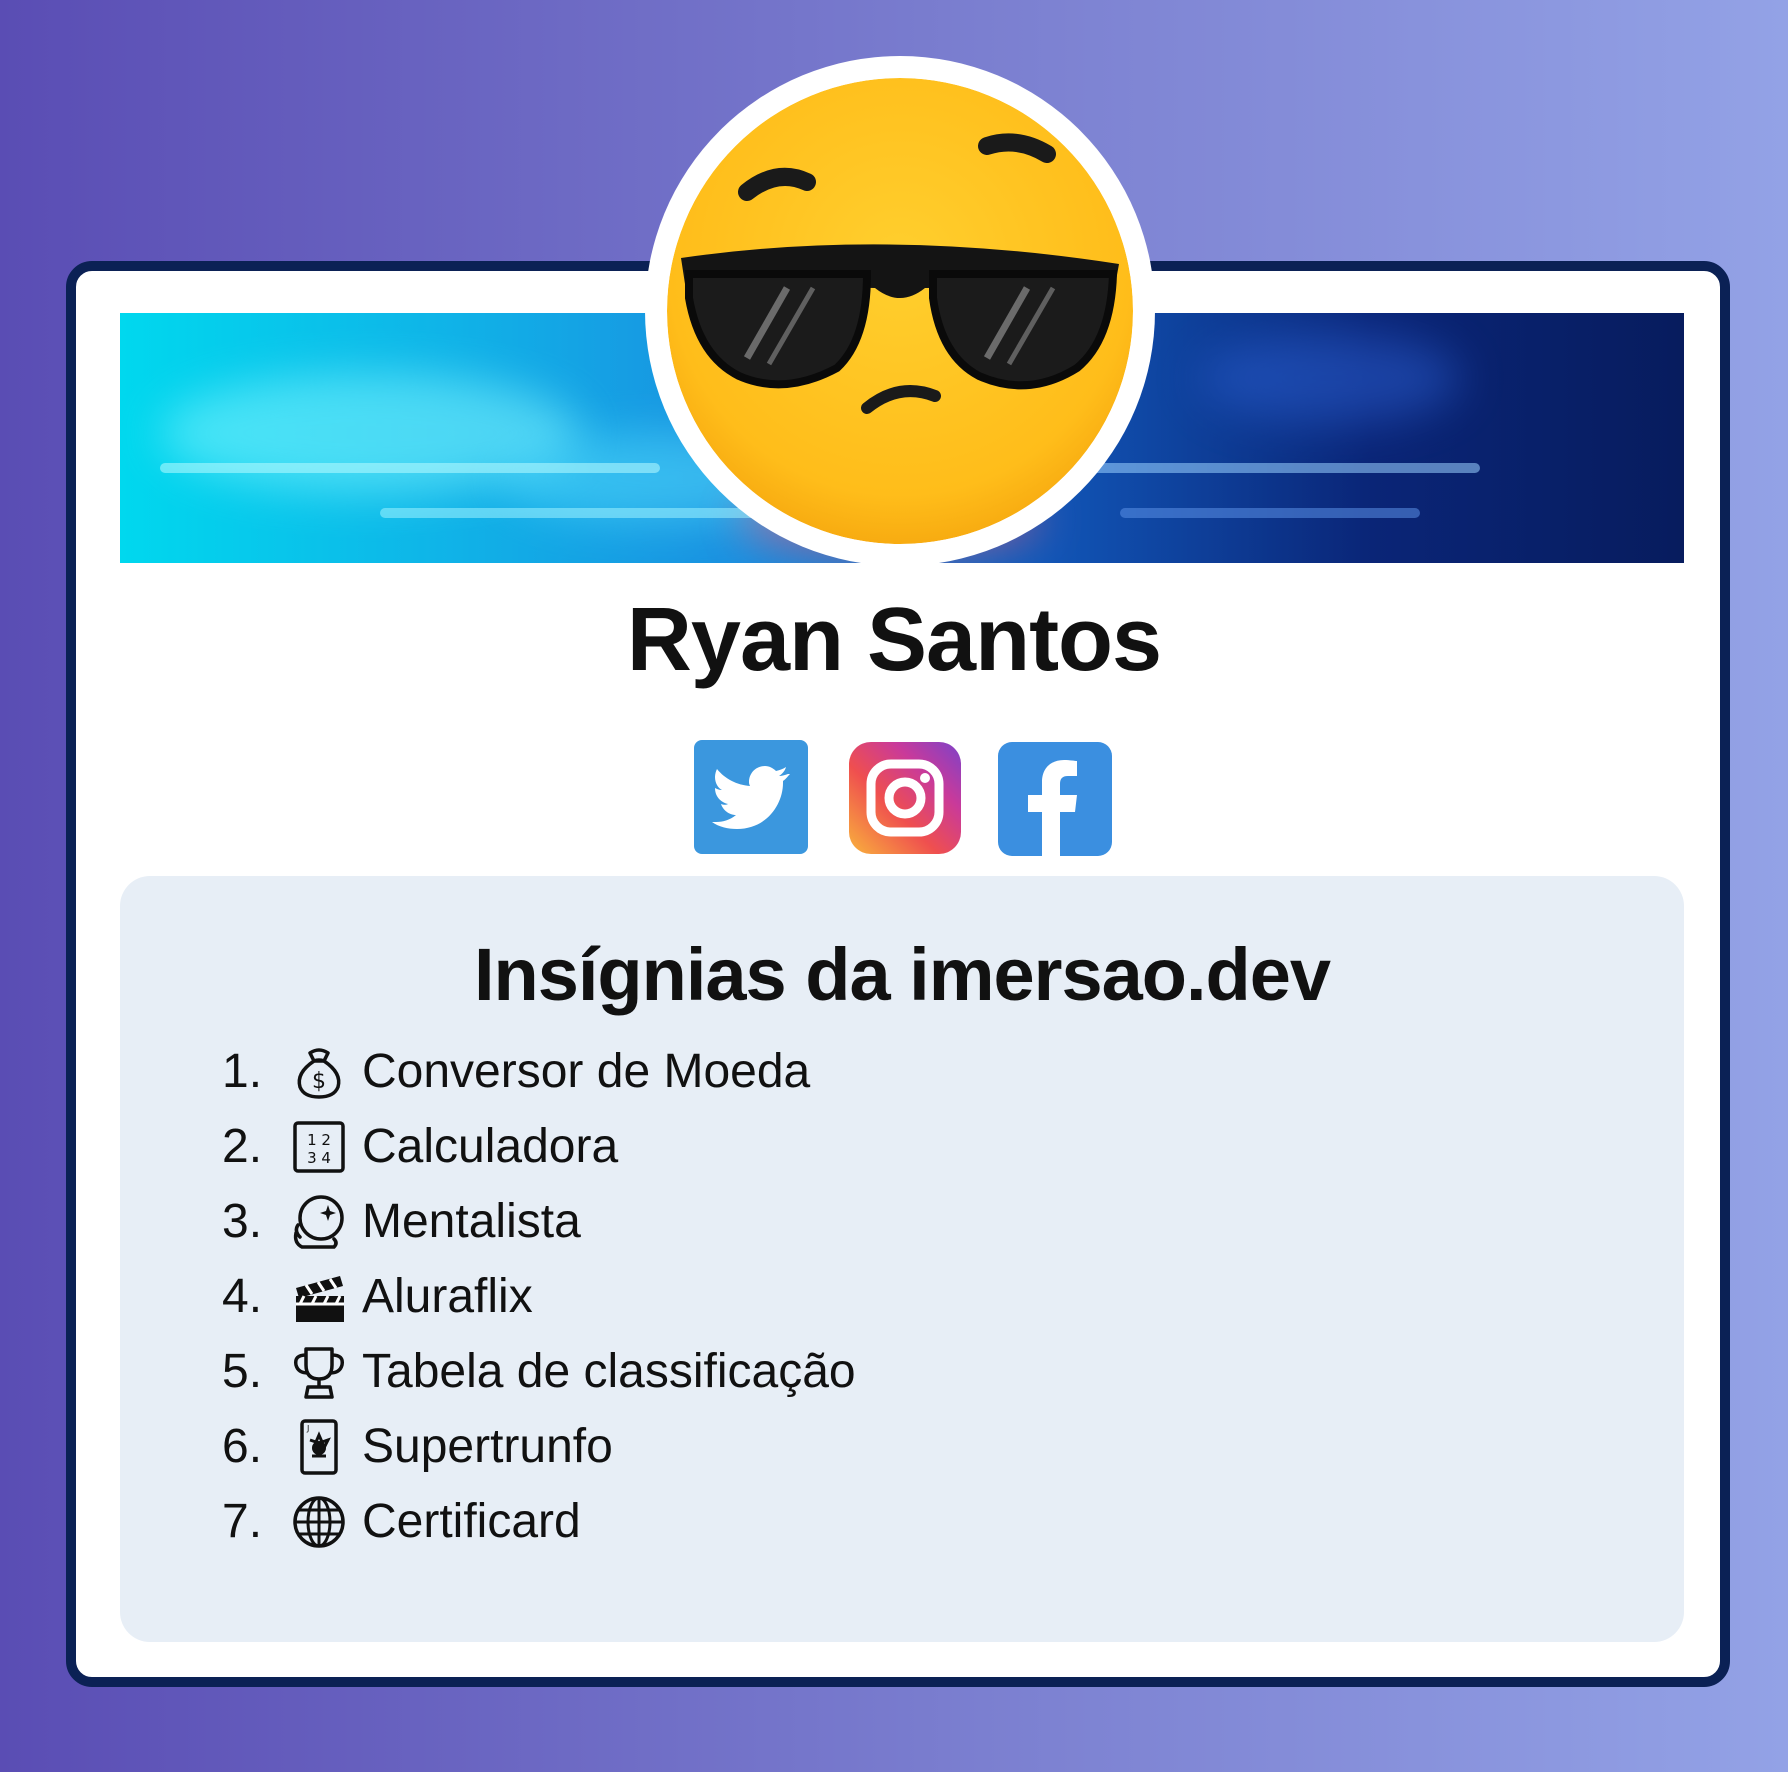 This screenshot has height=1772, width=1788. I want to click on facebook-link, so click(1055, 799).